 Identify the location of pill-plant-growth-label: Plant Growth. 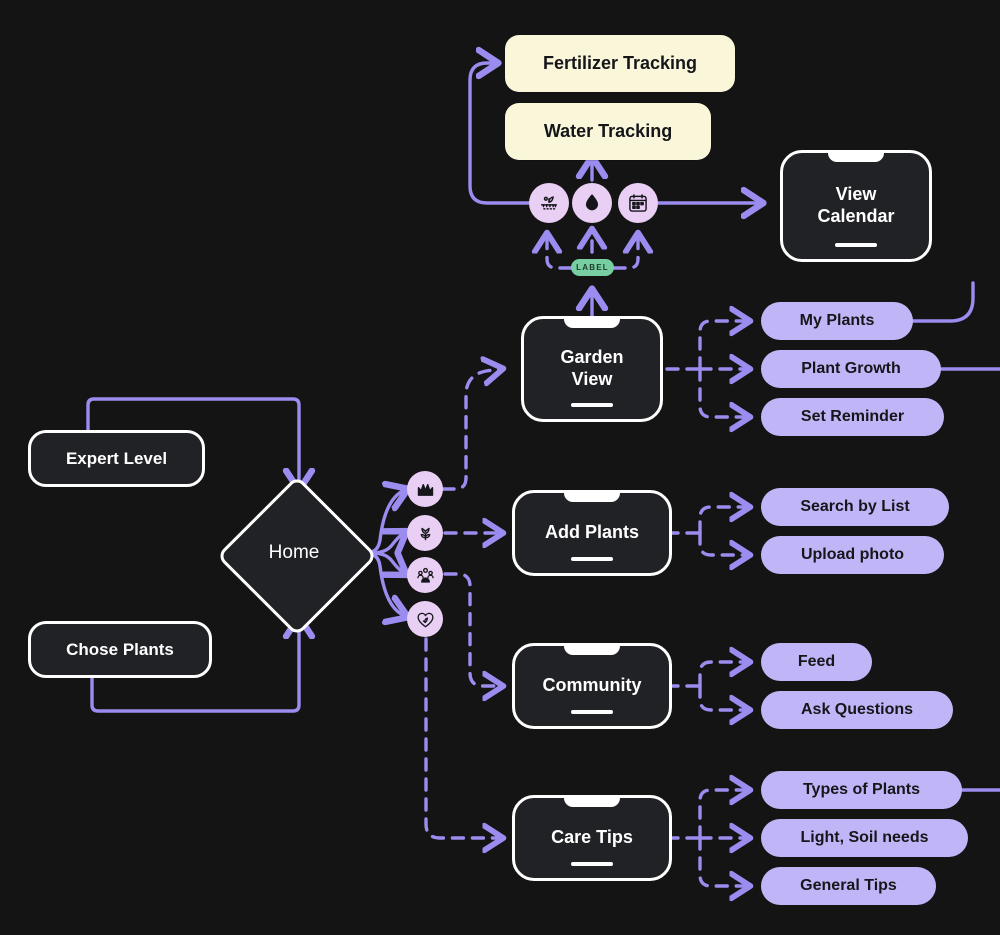
(851, 368).